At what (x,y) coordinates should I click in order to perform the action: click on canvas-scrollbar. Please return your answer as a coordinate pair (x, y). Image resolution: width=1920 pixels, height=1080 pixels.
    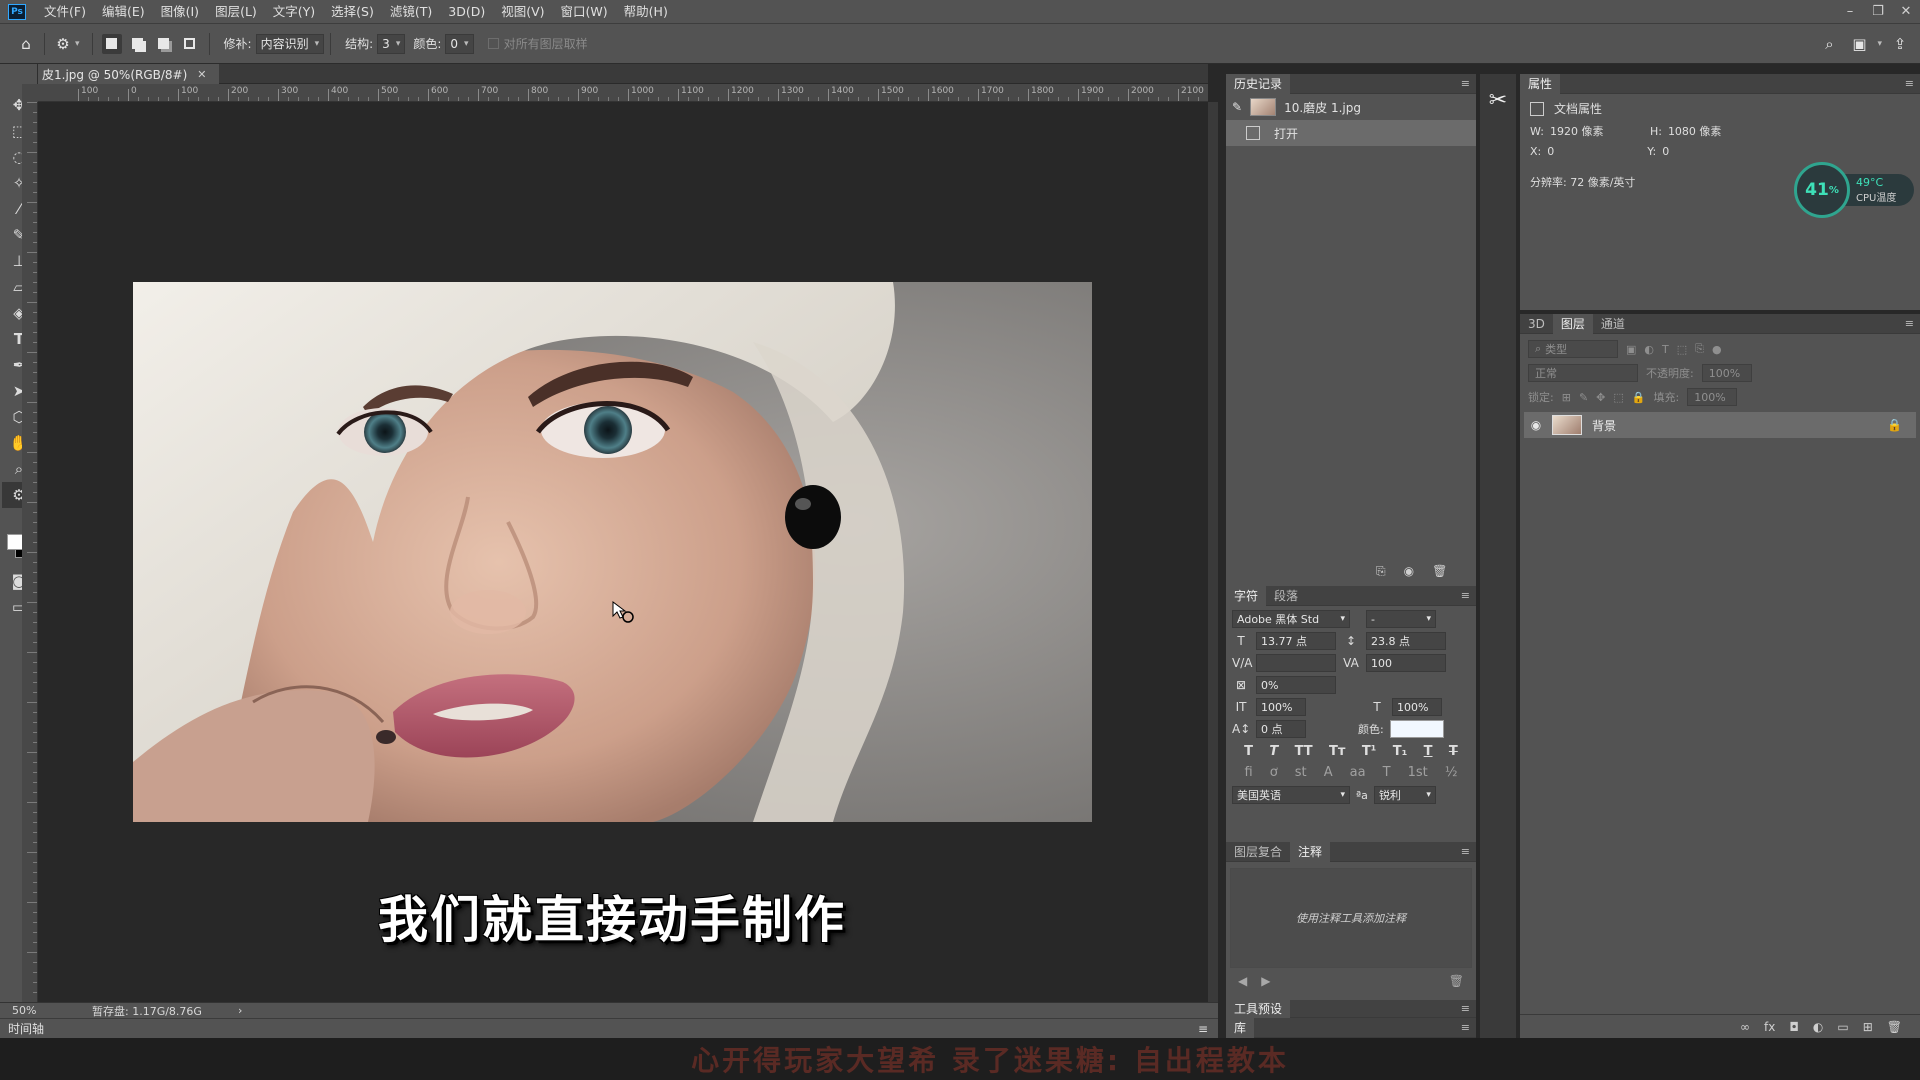
    Looking at the image, I should click on (1213, 552).